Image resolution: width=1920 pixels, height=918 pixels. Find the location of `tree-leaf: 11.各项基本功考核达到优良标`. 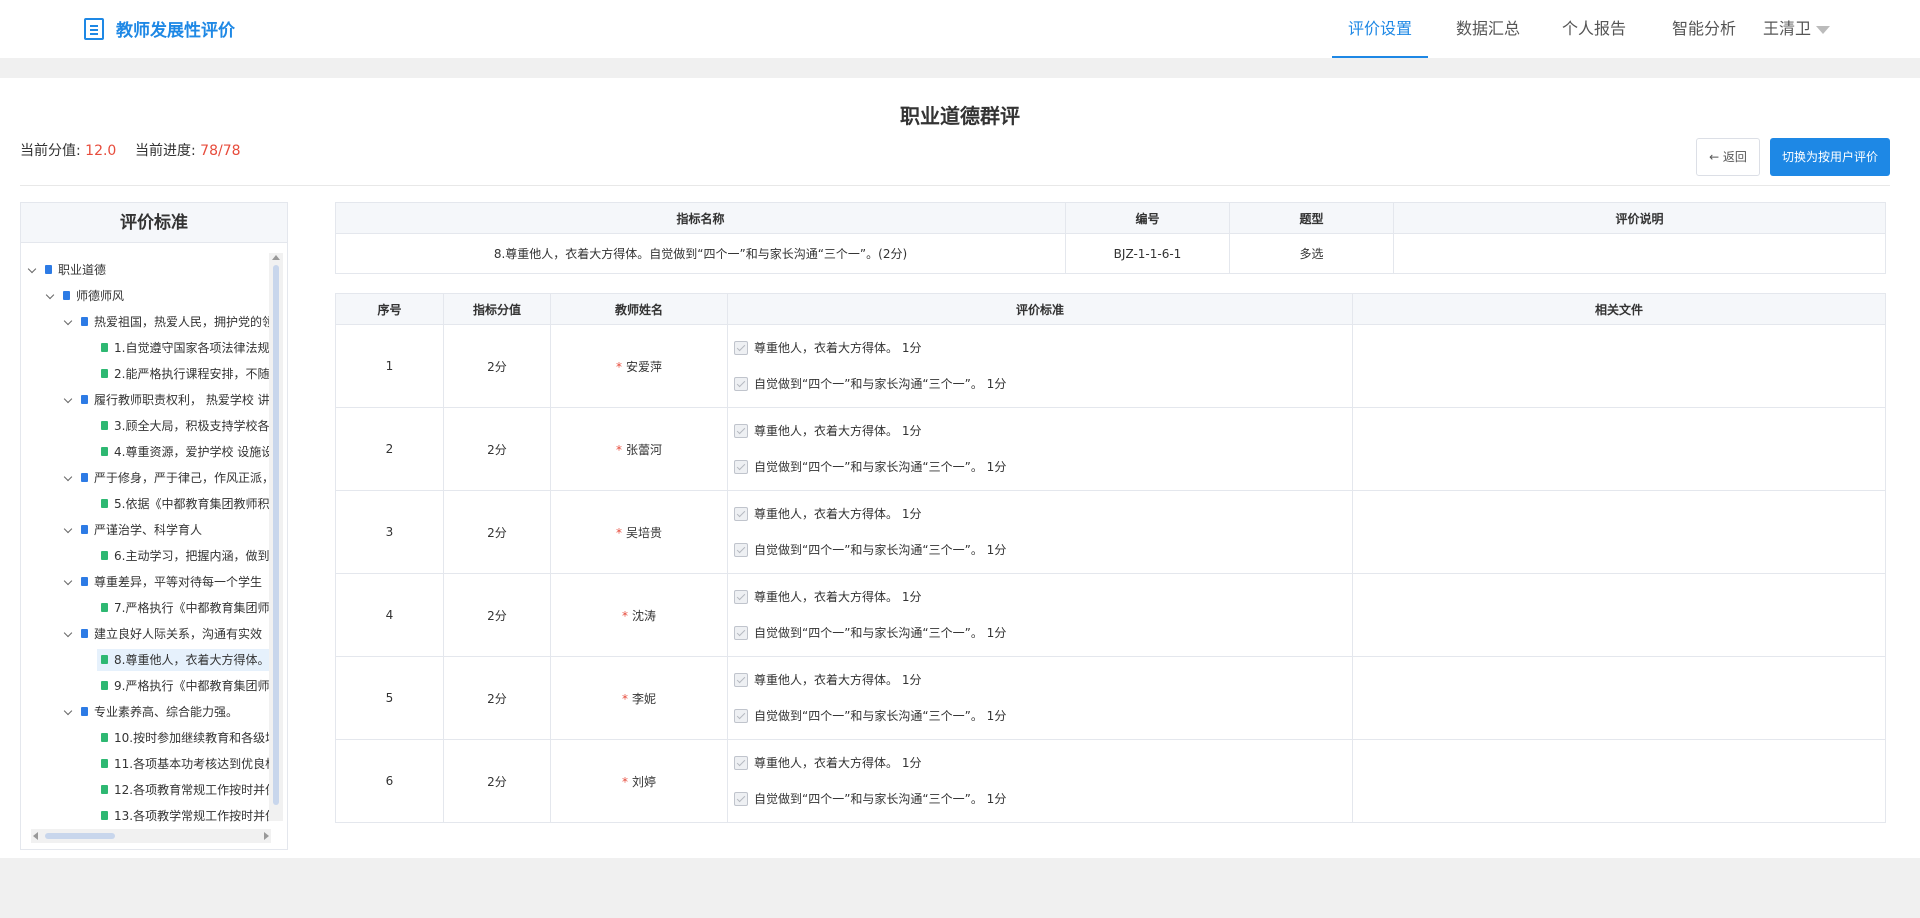

tree-leaf: 11.各项基本功考核达到优良标 is located at coordinates (186, 764).